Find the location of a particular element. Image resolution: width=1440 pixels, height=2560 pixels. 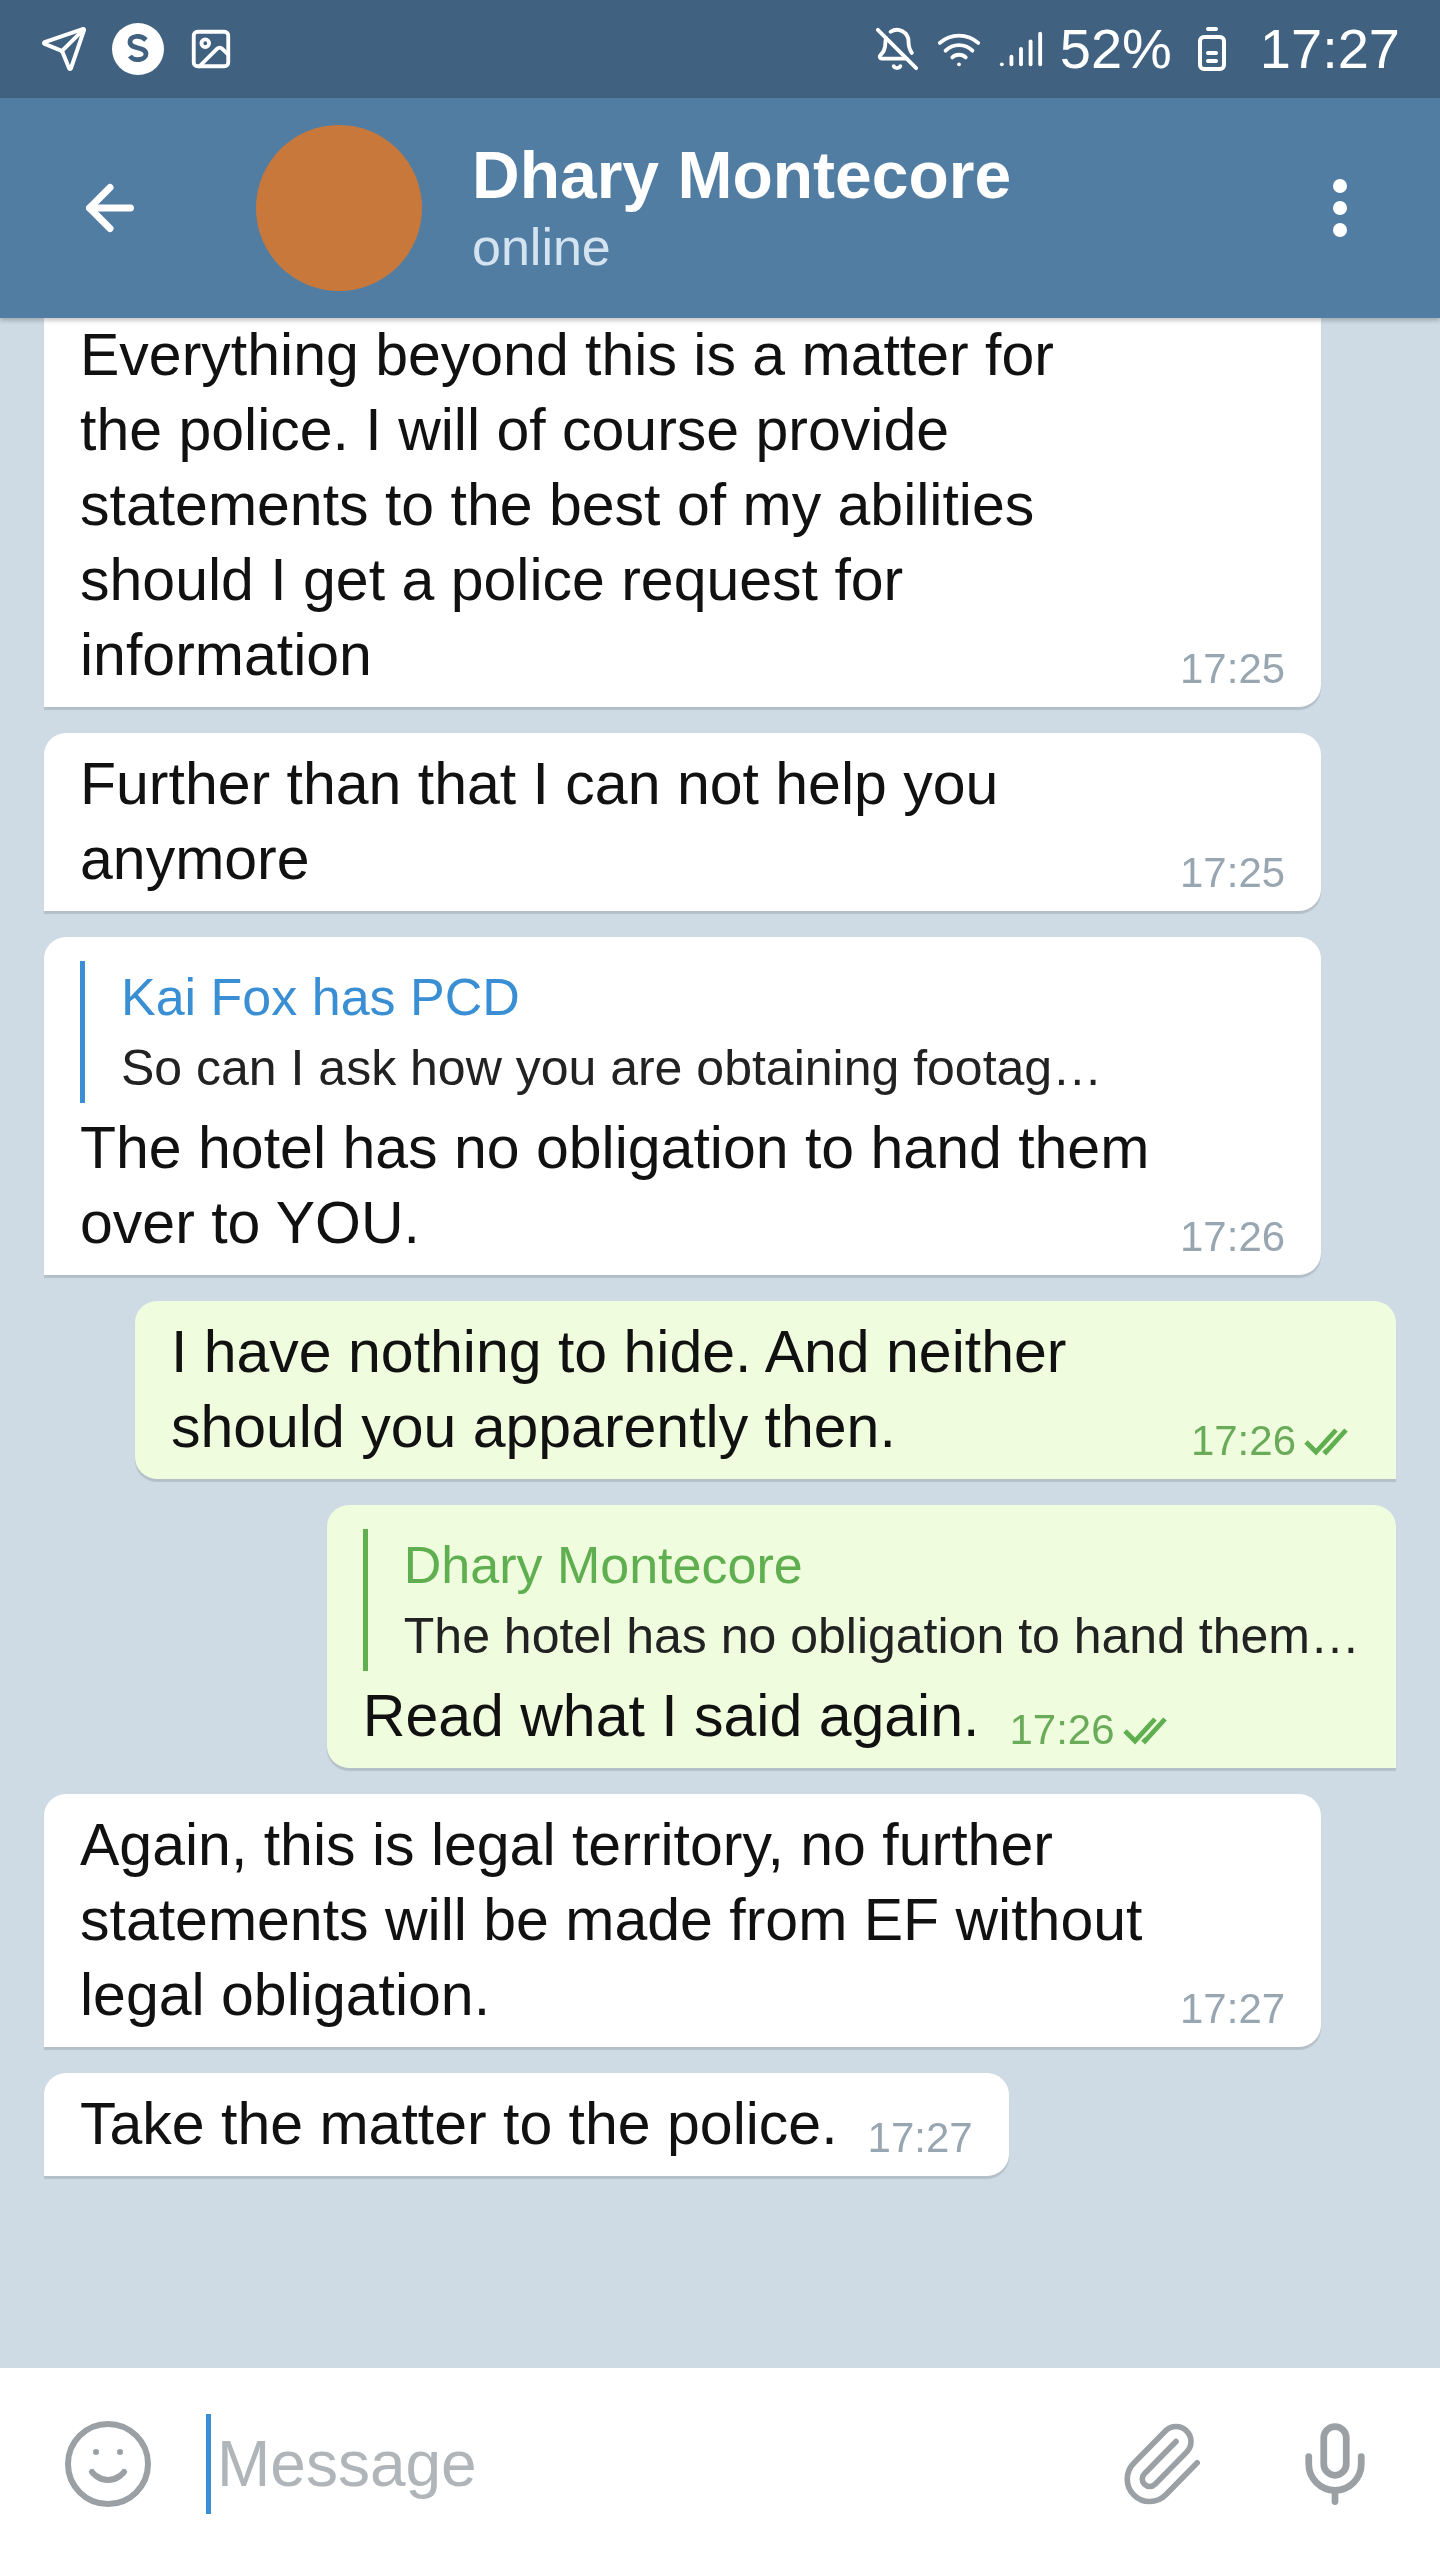

reply-author: Dhary Montecore is located at coordinates (603, 1565).